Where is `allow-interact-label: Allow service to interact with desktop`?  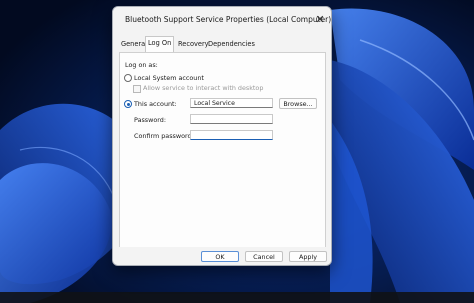 allow-interact-label: Allow service to interact with desktop is located at coordinates (203, 88).